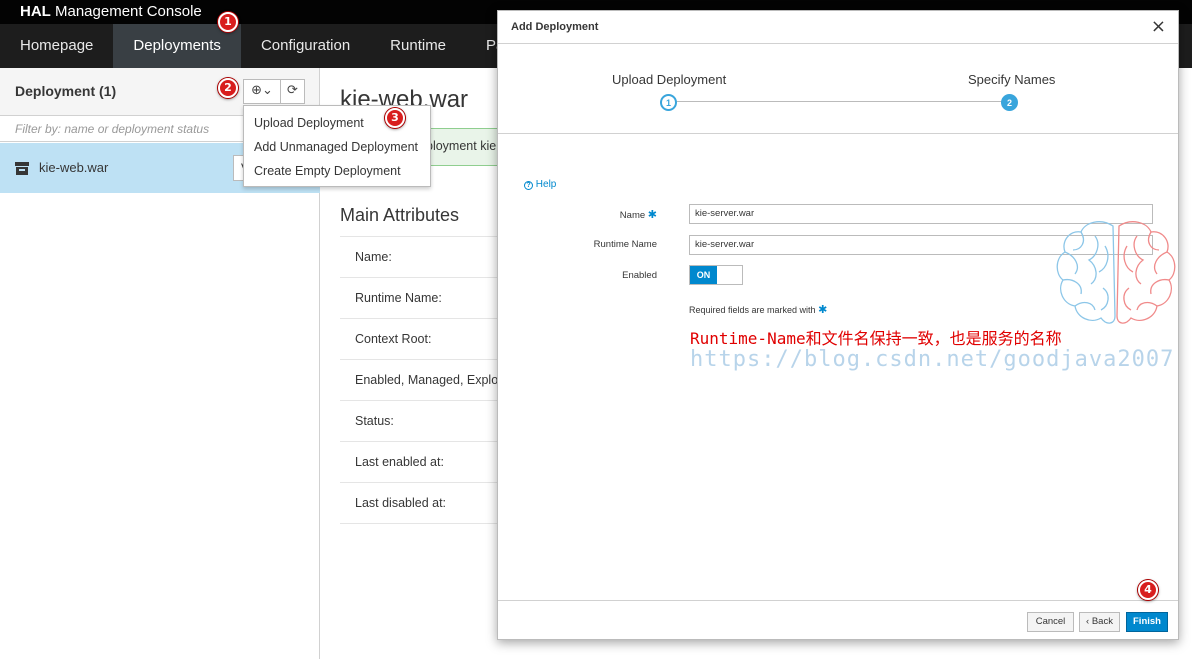 Image resolution: width=1192 pixels, height=659 pixels. I want to click on step-2-indicator: 2, so click(1009, 102).